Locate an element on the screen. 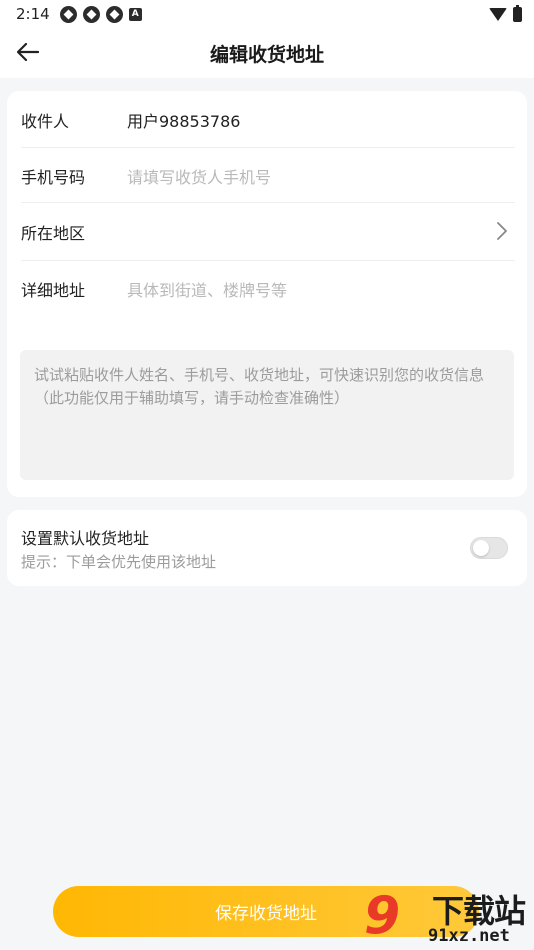  notification-icons: A is located at coordinates (100, 14).